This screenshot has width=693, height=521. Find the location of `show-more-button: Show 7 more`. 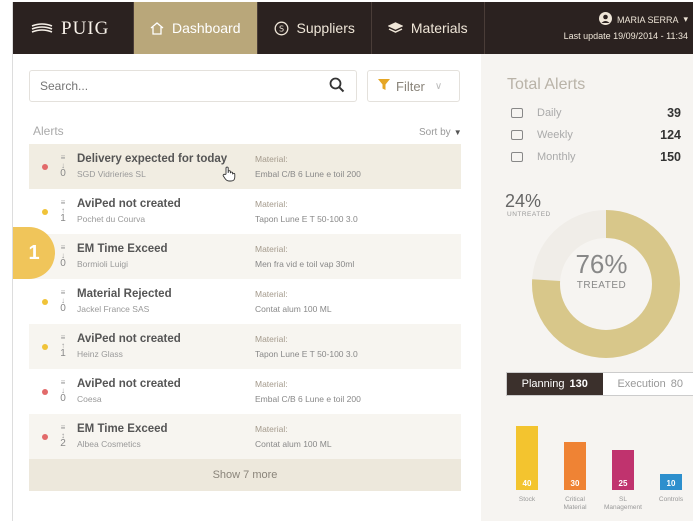

show-more-button: Show 7 more is located at coordinates (245, 475).